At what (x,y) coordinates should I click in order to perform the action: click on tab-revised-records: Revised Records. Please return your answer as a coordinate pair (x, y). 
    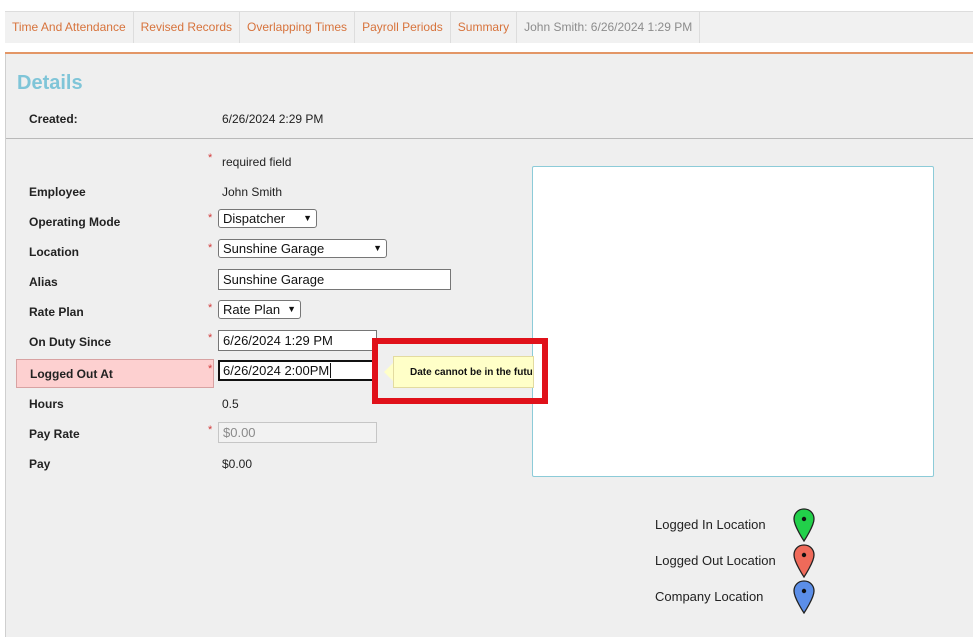
    Looking at the image, I should click on (187, 27).